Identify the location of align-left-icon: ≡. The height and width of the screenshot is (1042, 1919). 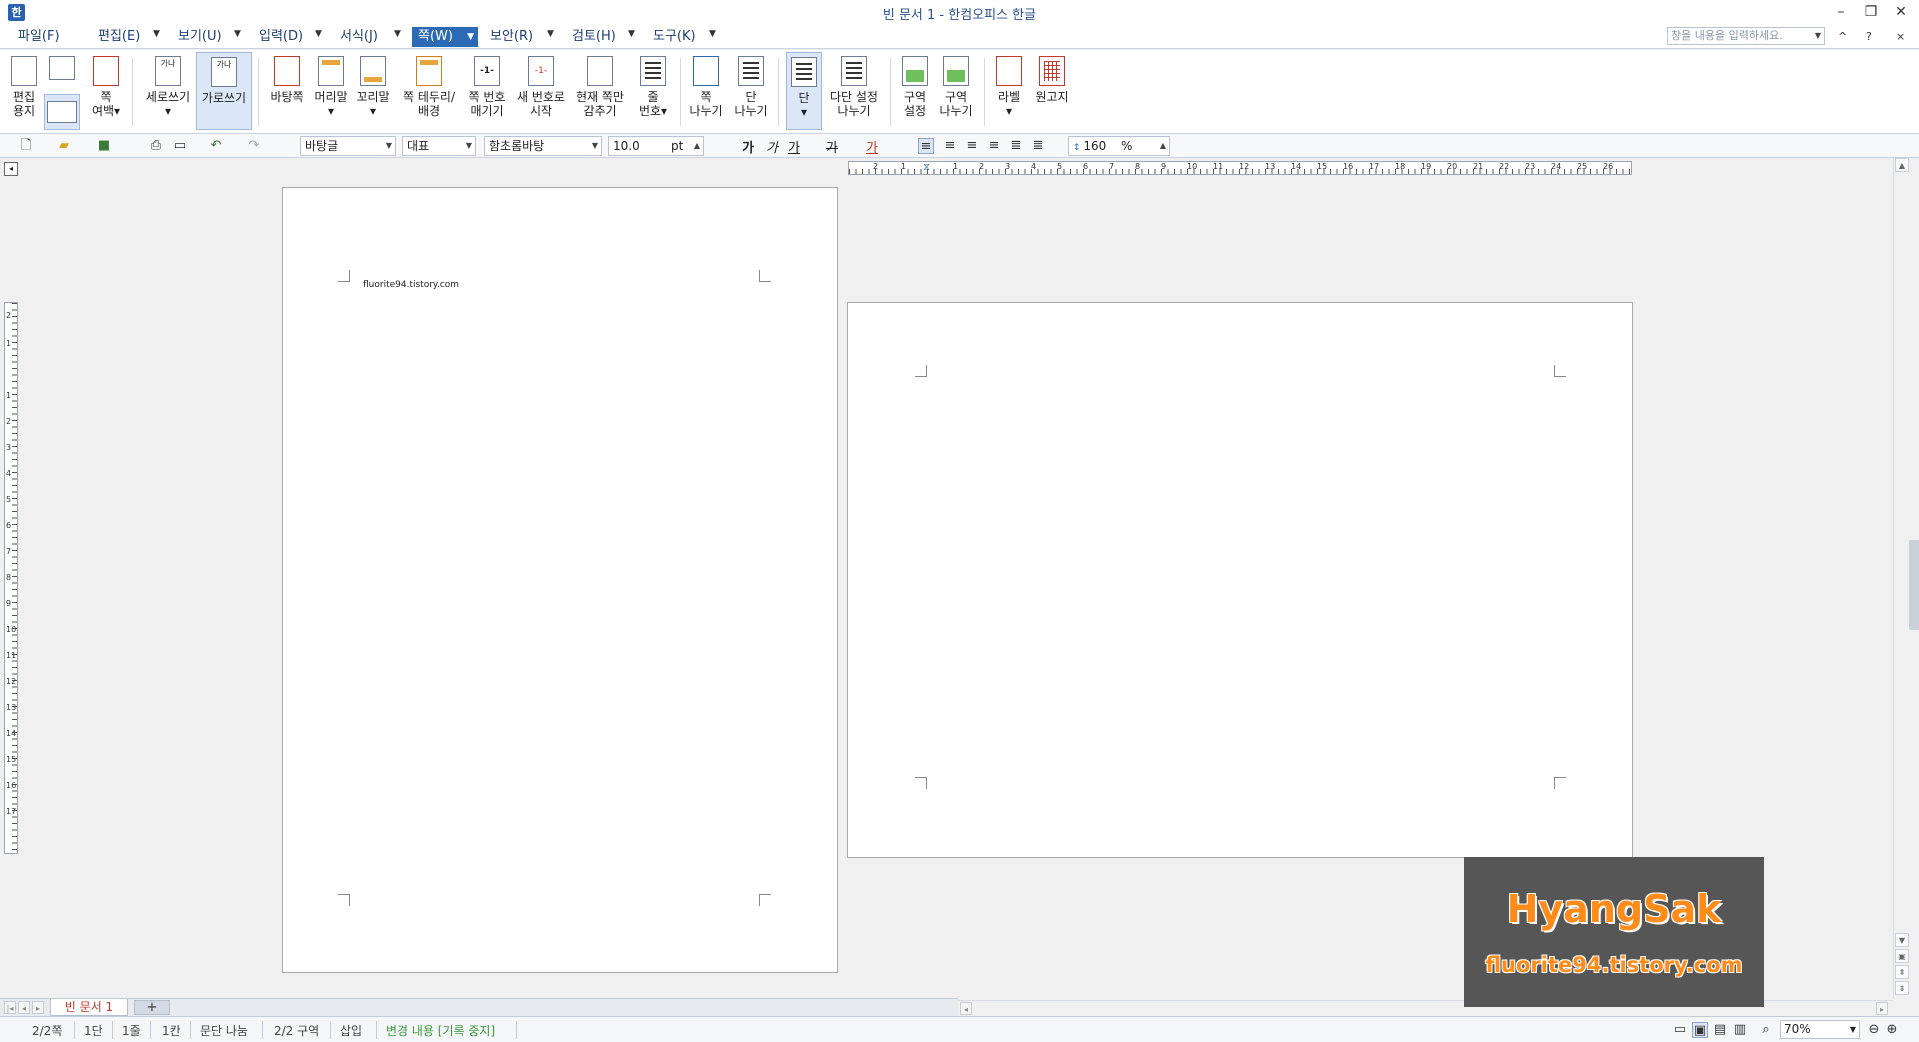
(950, 146).